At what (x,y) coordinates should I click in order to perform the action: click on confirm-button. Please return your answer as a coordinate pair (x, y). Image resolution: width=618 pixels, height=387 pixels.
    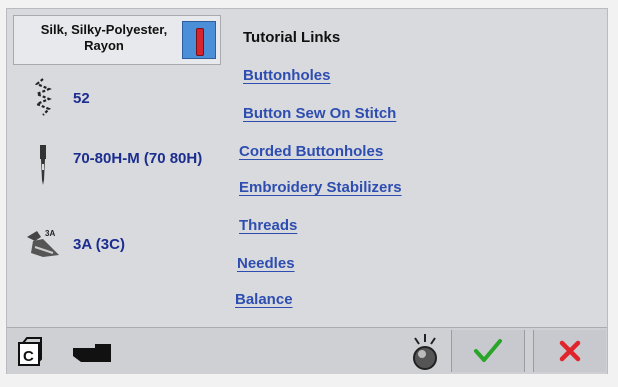
    Looking at the image, I should click on (488, 351).